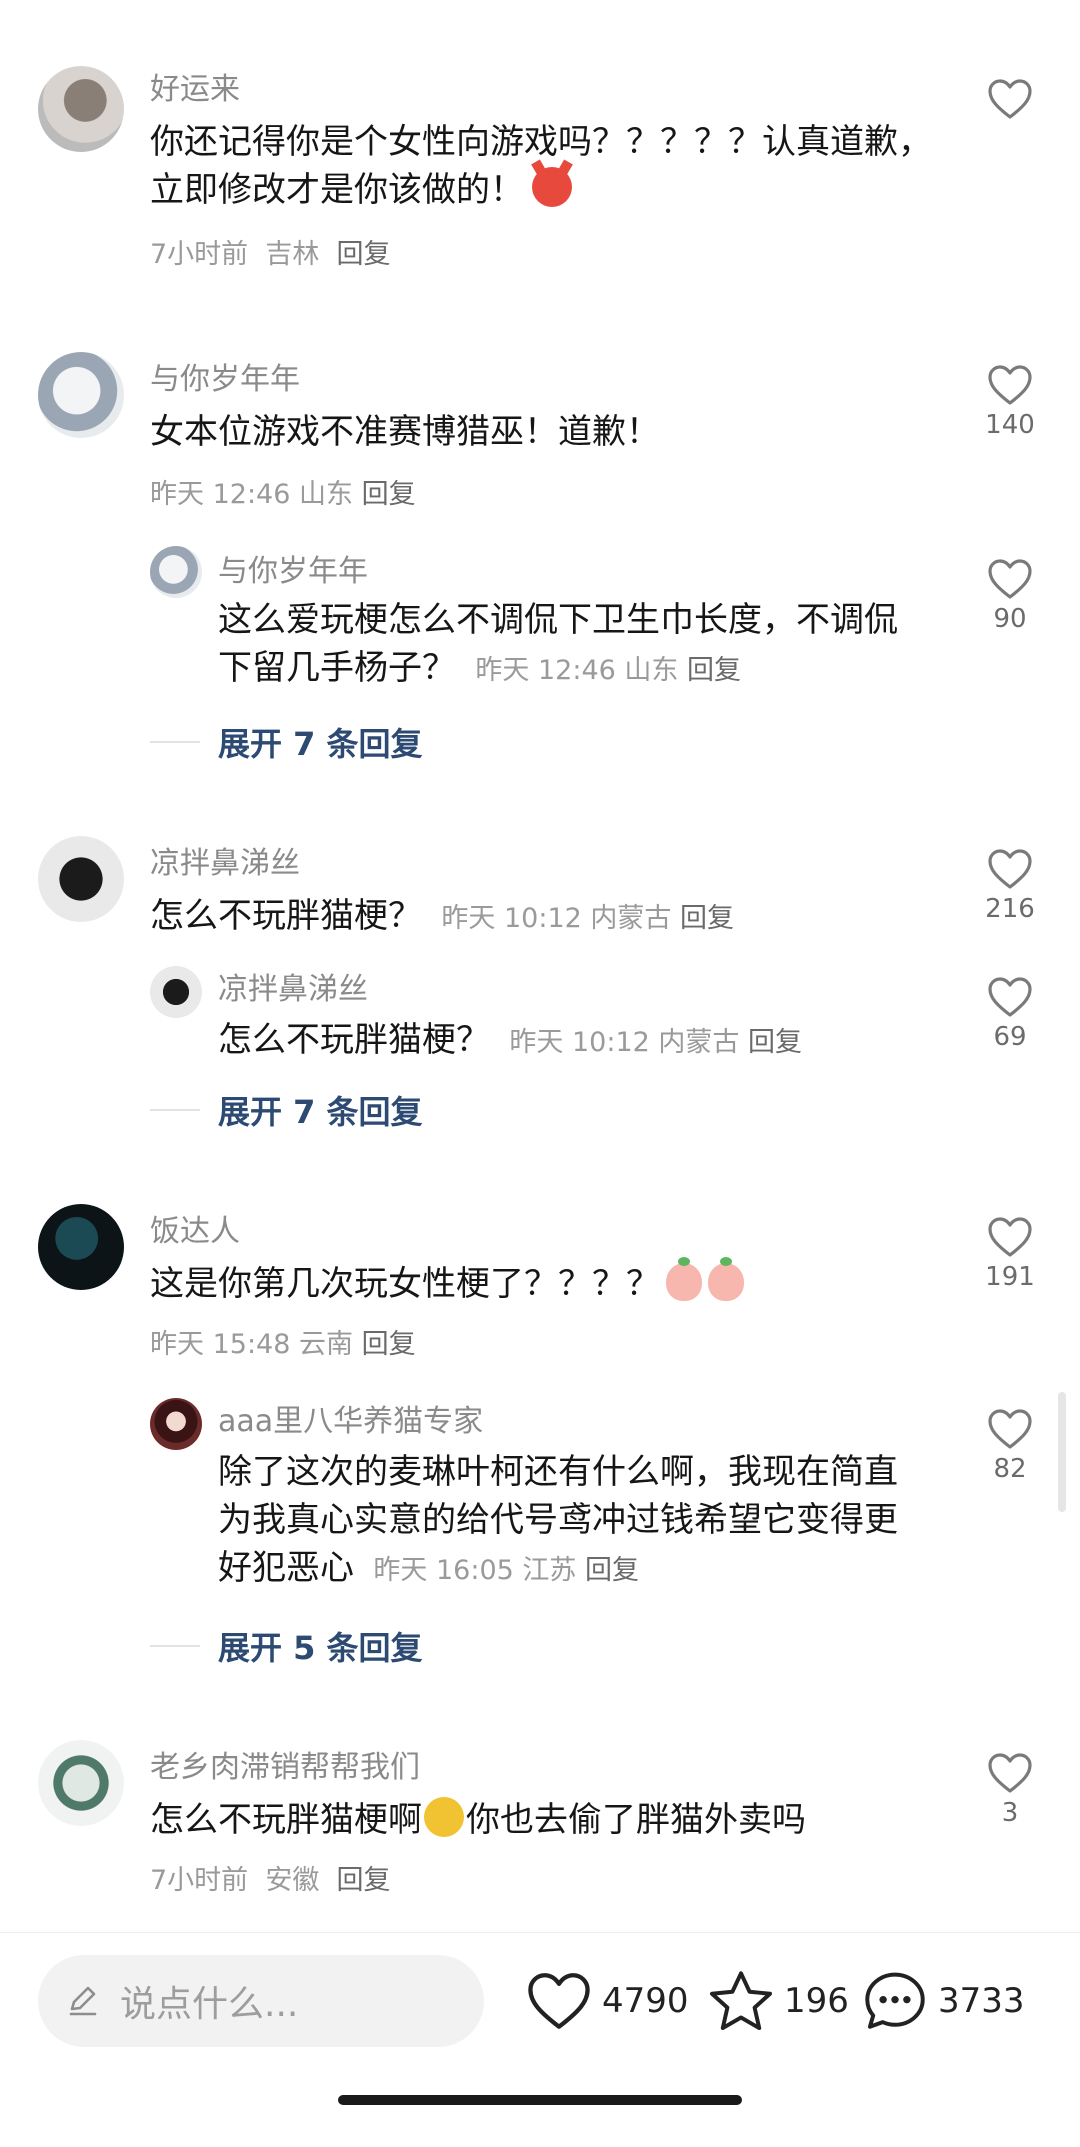 This screenshot has width=1080, height=2147. I want to click on comment-time: 昨天 15:48, so click(220, 1344).